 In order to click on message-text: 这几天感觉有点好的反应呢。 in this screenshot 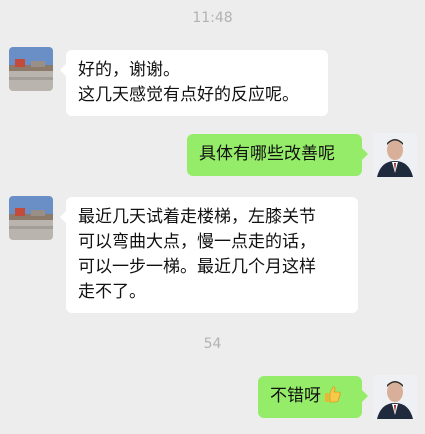, I will do `click(188, 95)`.